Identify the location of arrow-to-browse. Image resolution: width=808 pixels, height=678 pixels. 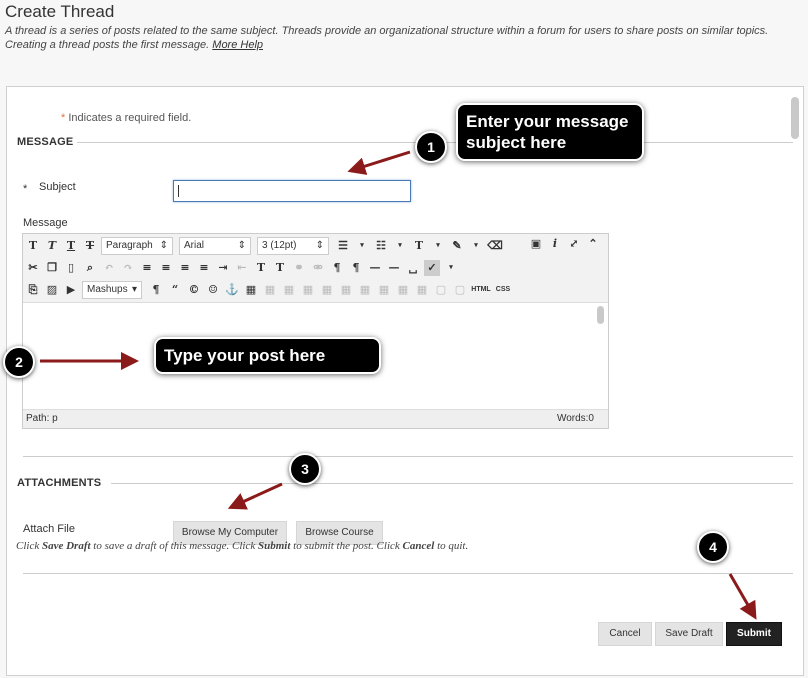
(255, 496).